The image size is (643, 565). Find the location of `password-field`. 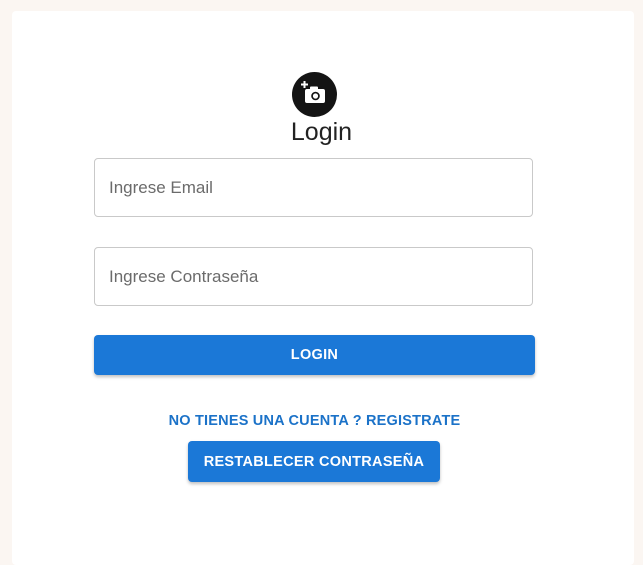

password-field is located at coordinates (313, 276).